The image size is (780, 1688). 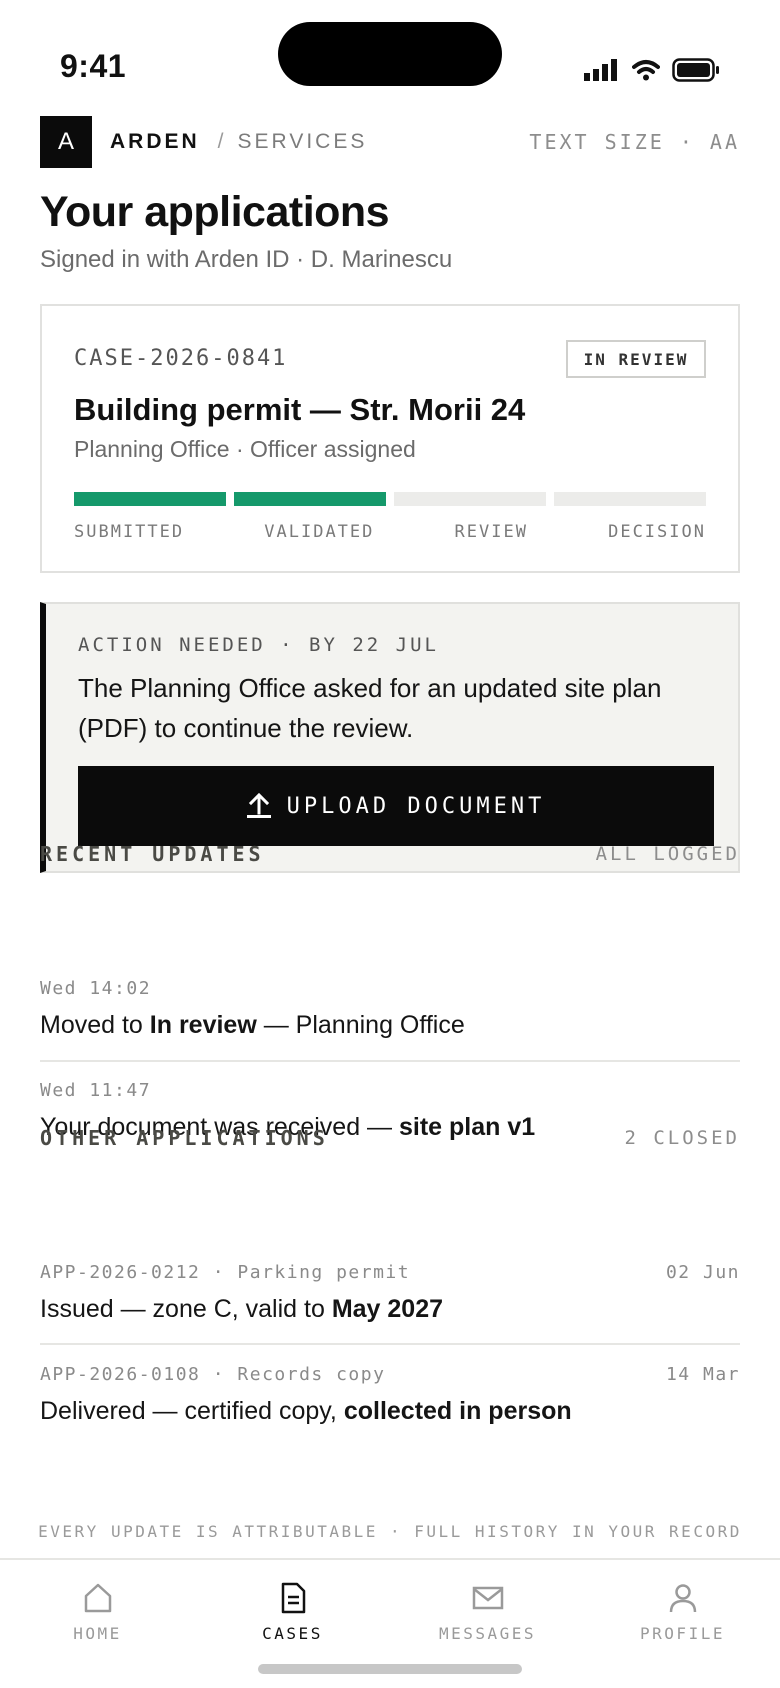 I want to click on application-status-emphasis: May 2027, so click(x=387, y=1309).